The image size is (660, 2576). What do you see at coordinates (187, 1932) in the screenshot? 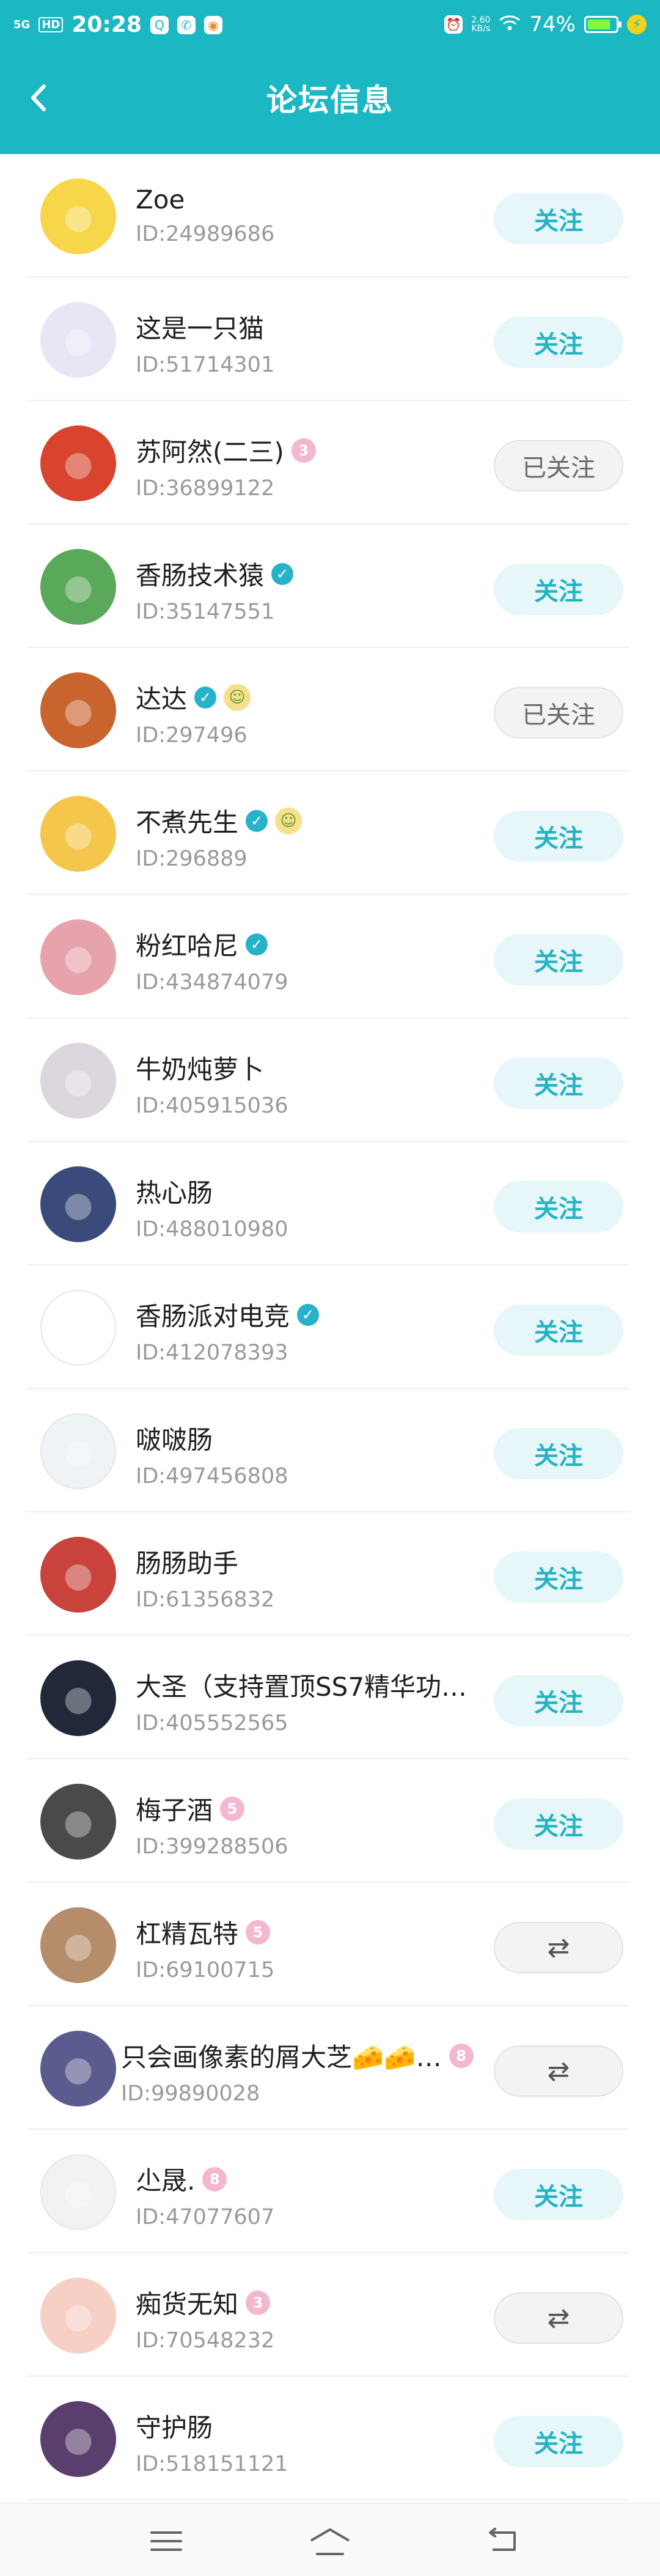
I see `username: 杠精瓦特` at bounding box center [187, 1932].